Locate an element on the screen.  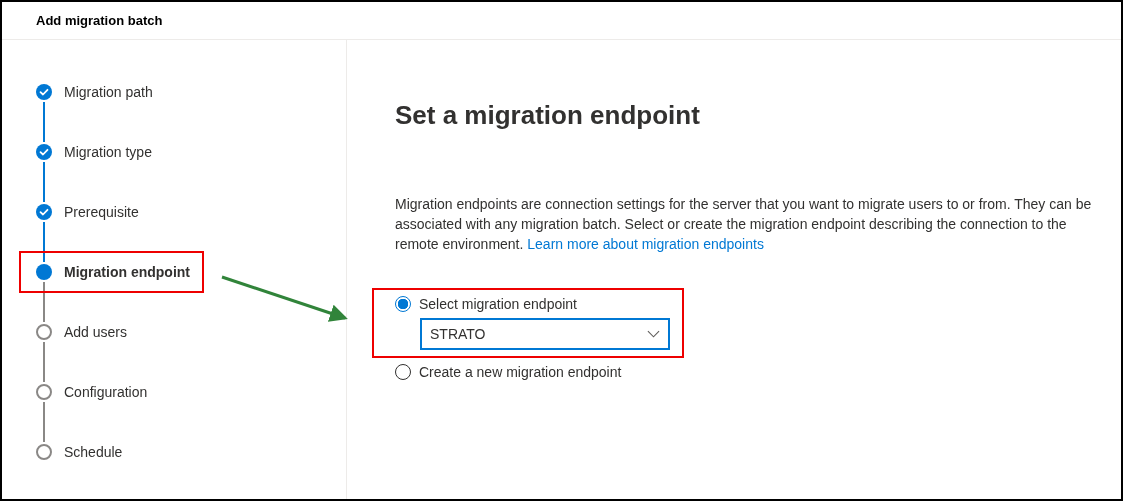
learn-more-link: Learn more about migration endpoints is located at coordinates (645, 244).